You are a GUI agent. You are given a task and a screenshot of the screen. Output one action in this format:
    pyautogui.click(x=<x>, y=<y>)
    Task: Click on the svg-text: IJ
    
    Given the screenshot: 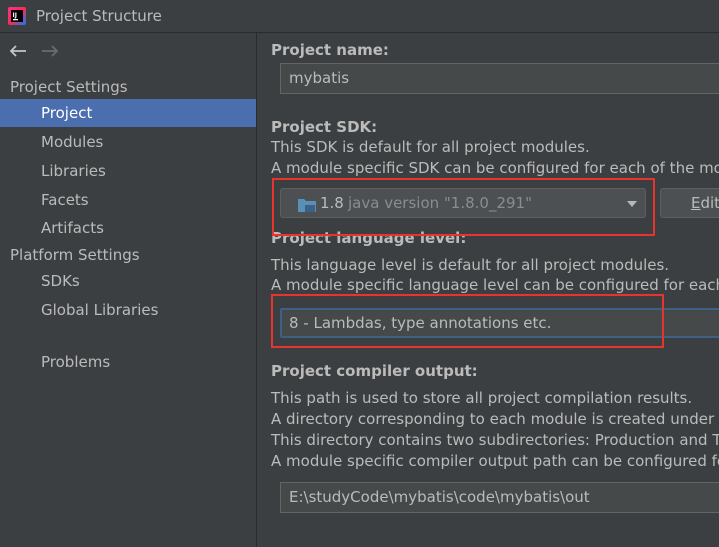 What is the action you would take?
    pyautogui.click(x=15, y=15)
    